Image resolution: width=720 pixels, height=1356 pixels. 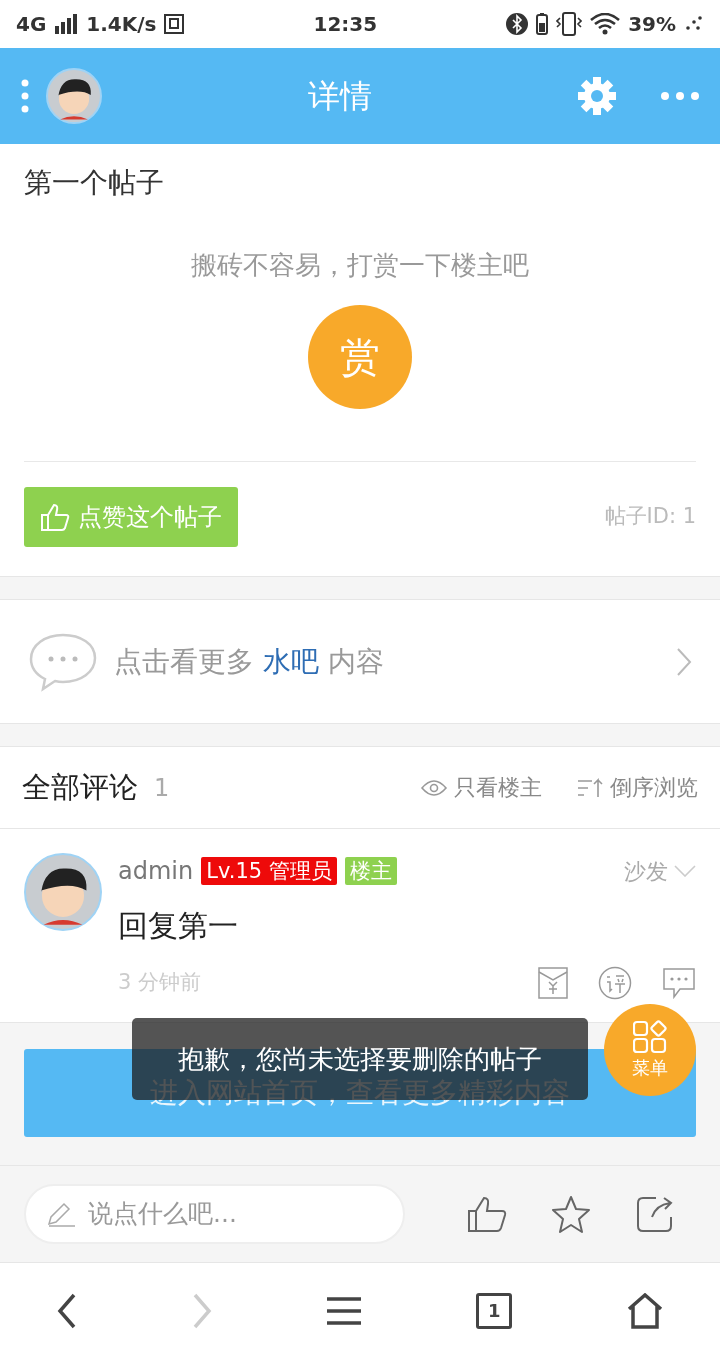 What do you see at coordinates (61, 1214) in the screenshot?
I see `pencil-icon` at bounding box center [61, 1214].